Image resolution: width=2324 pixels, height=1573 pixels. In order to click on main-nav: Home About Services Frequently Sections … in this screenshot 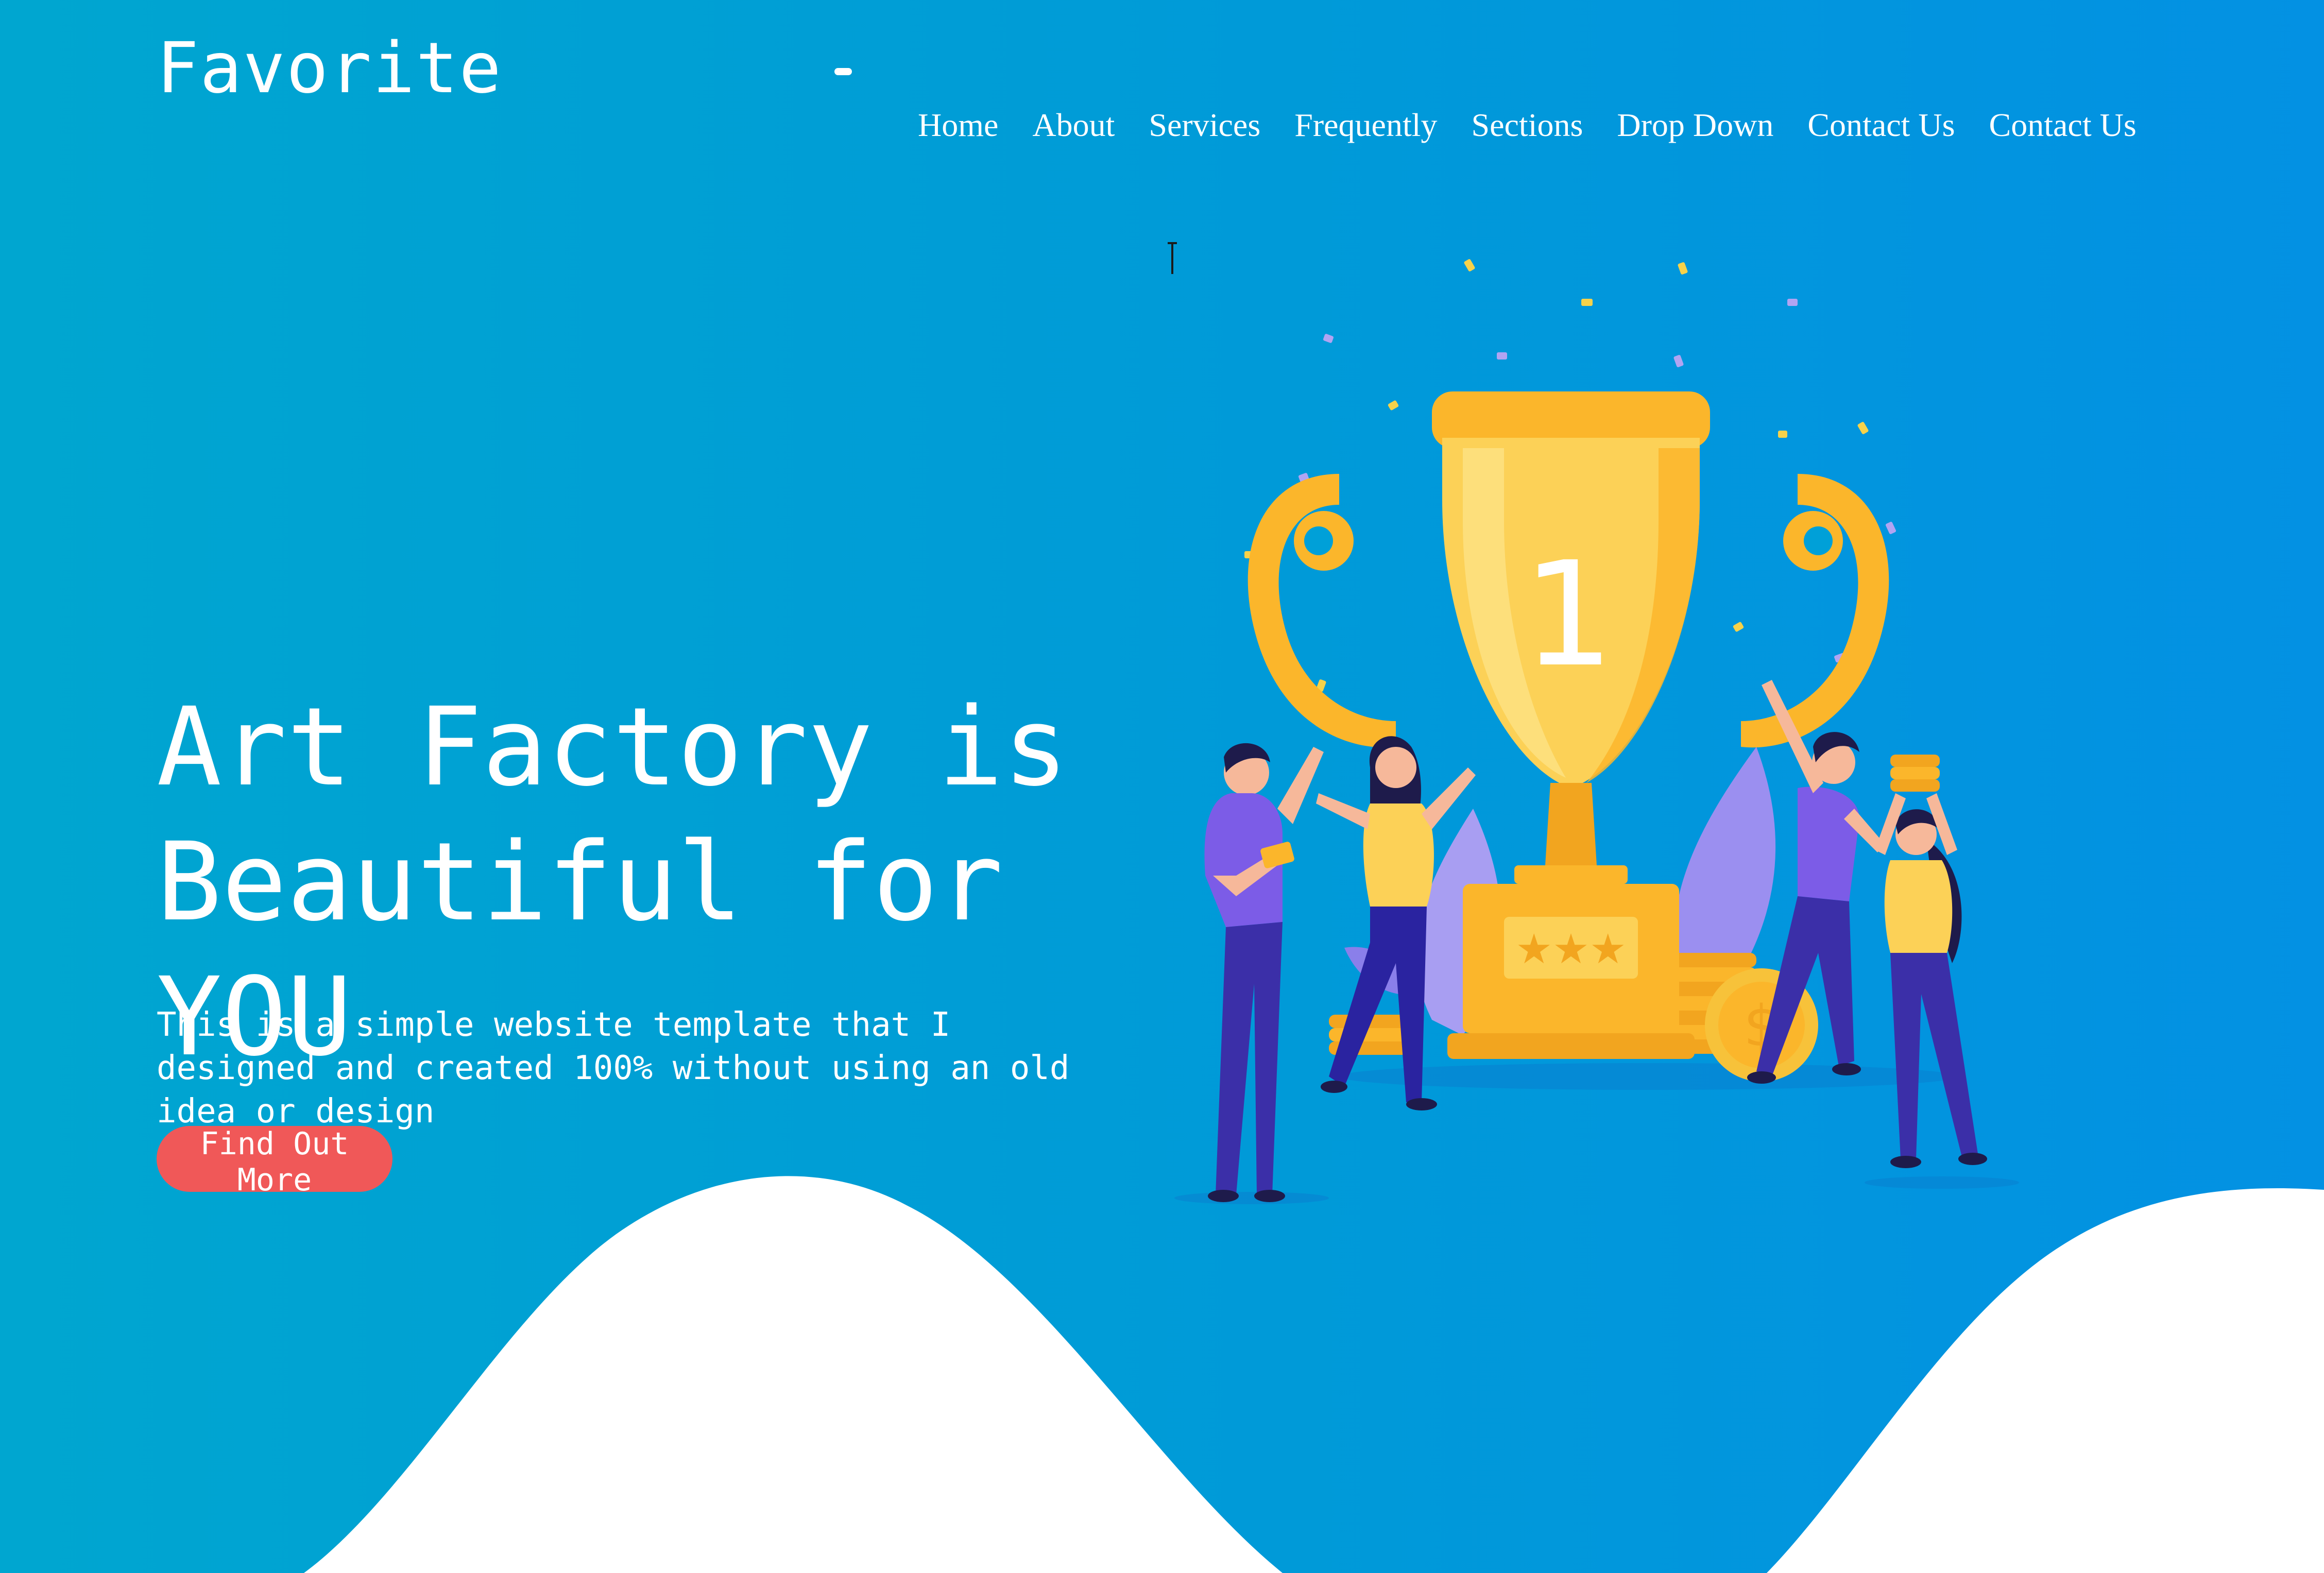, I will do `click(1544, 125)`.